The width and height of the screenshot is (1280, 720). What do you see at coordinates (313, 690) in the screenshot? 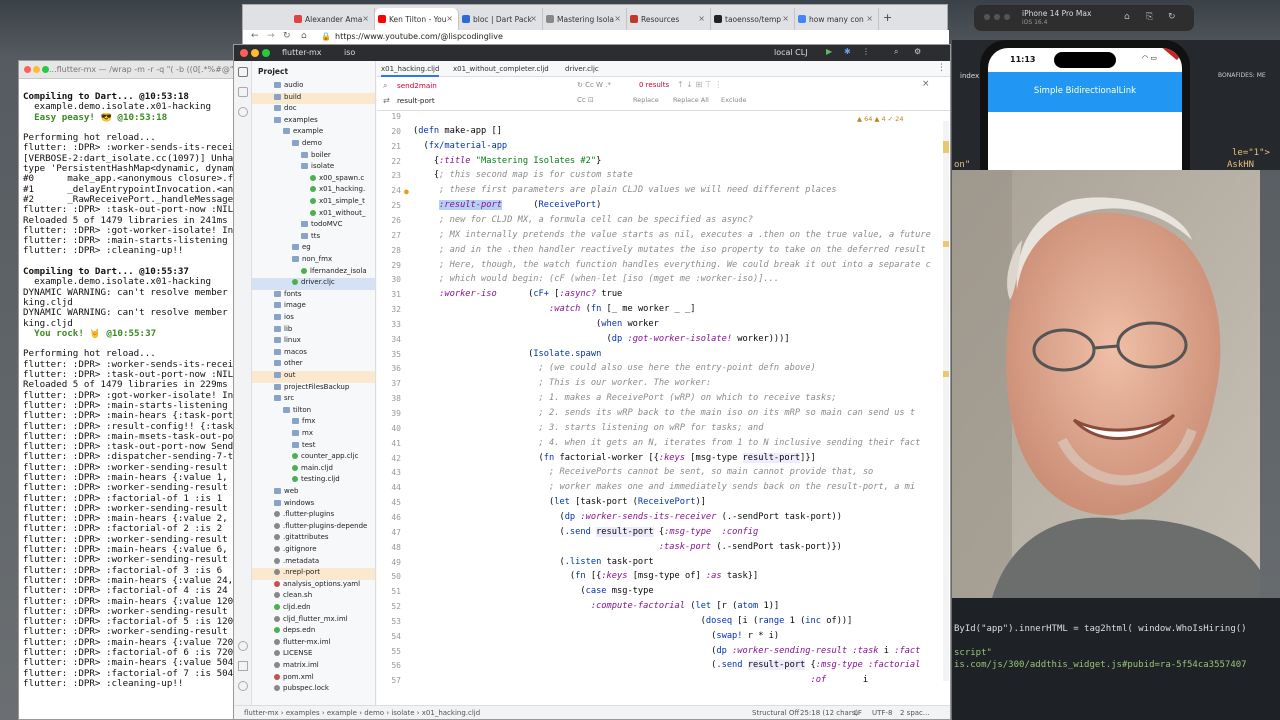
I see `tree-file: pubspec.lock` at bounding box center [313, 690].